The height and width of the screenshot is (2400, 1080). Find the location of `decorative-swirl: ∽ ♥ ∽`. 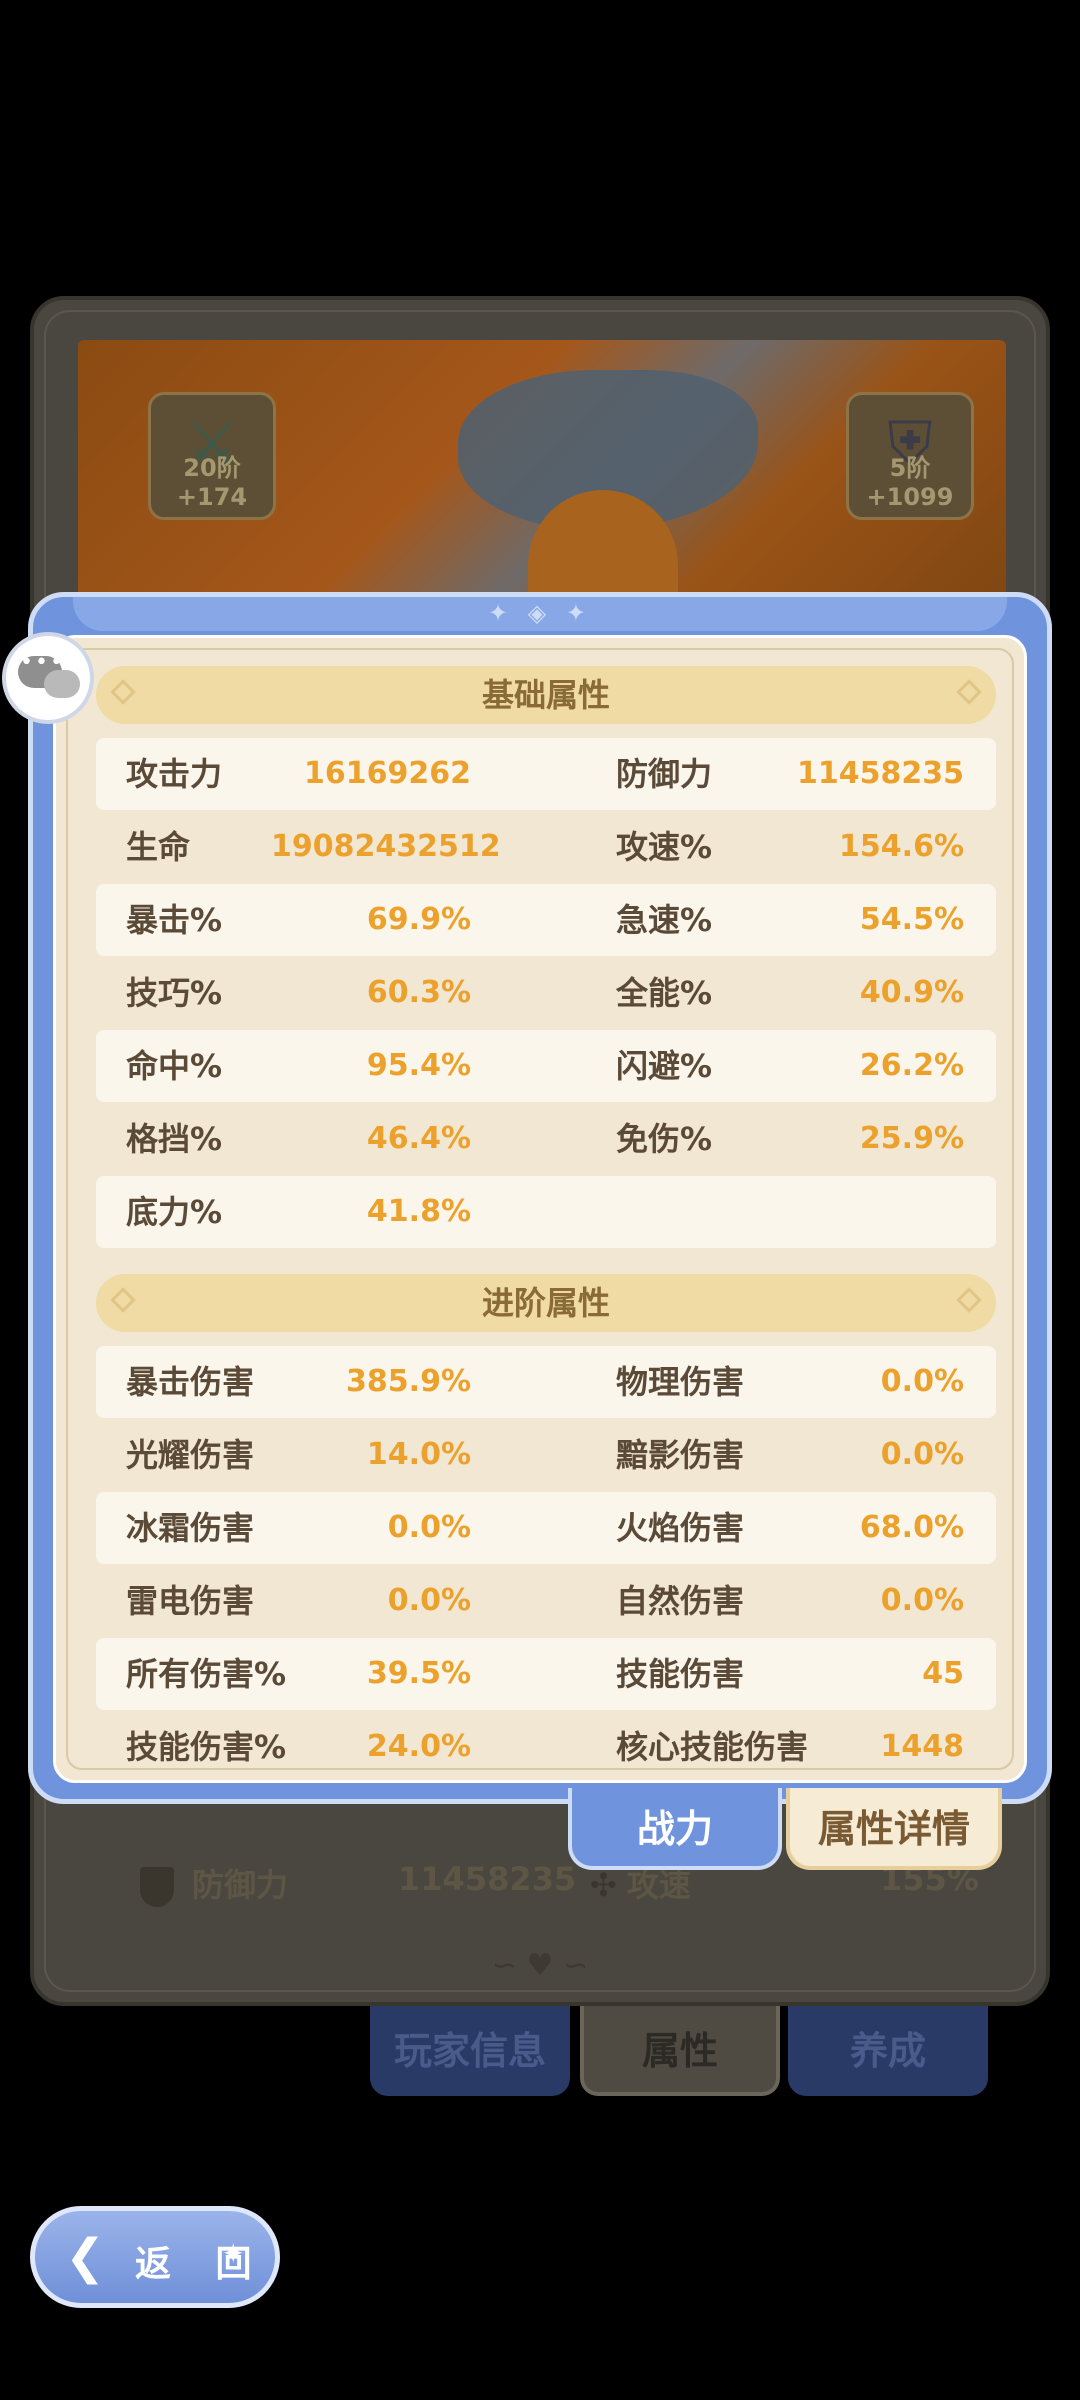

decorative-swirl: ∽ ♥ ∽ is located at coordinates (540, 1965).